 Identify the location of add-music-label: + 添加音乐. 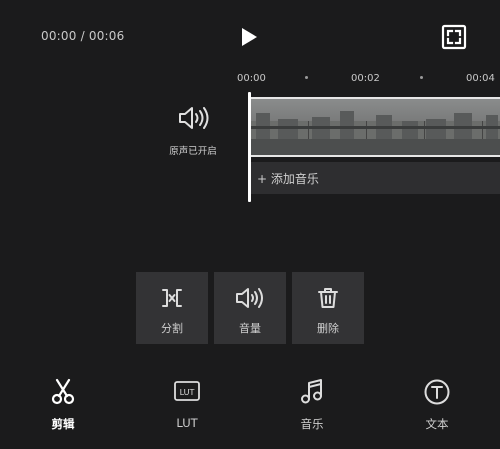
(288, 179).